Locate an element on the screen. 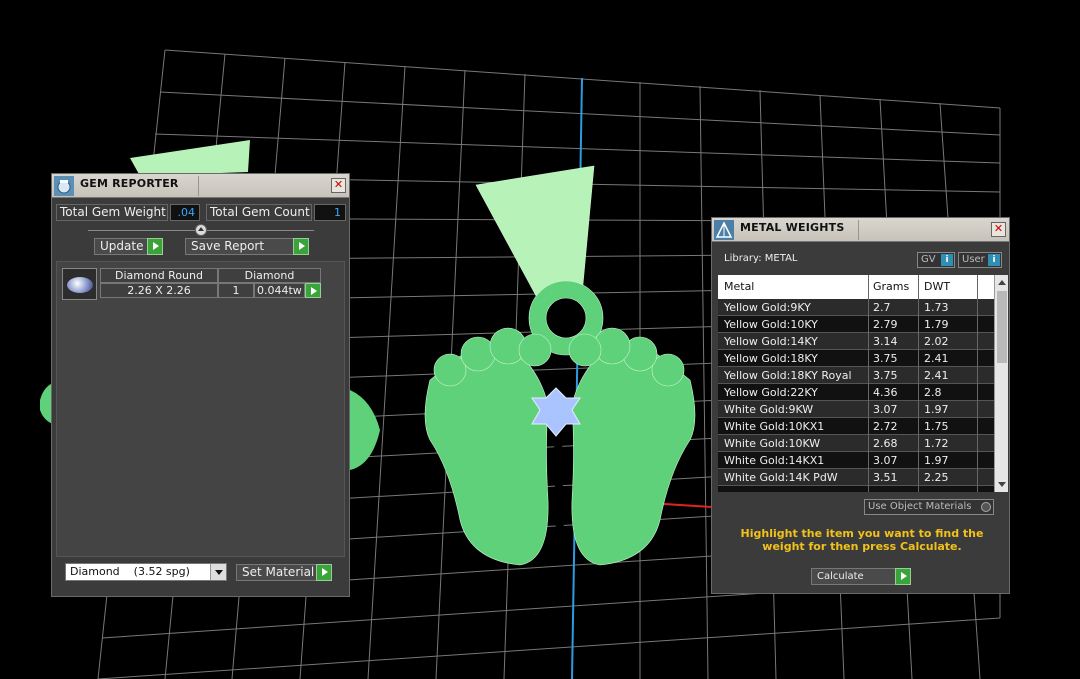 The width and height of the screenshot is (1080, 679). metal-table-header: Metal Grams DWT is located at coordinates (856, 287).